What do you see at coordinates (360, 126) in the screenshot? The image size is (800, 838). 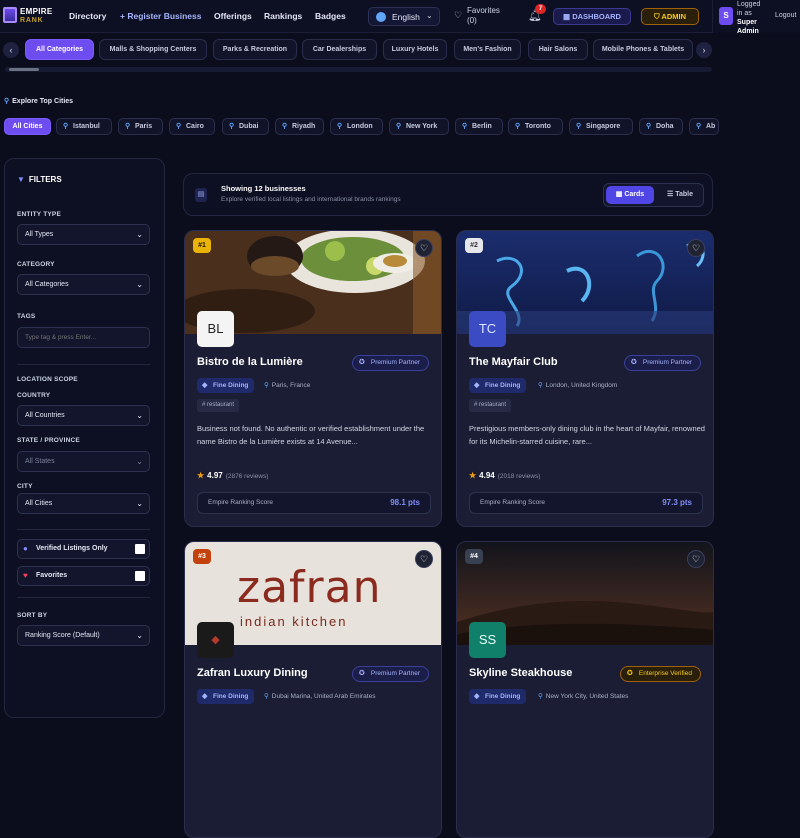 I see `city-label: London` at bounding box center [360, 126].